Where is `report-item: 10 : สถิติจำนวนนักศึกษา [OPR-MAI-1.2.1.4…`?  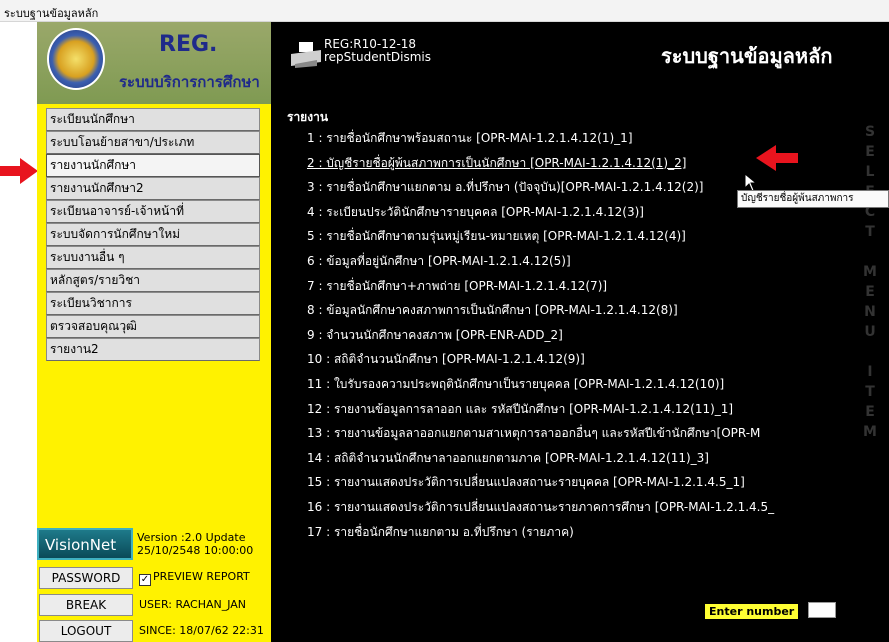 report-item: 10 : สถิติจำนวนนักศึกษา [OPR-MAI-1.2.1.4… is located at coordinates (587, 359).